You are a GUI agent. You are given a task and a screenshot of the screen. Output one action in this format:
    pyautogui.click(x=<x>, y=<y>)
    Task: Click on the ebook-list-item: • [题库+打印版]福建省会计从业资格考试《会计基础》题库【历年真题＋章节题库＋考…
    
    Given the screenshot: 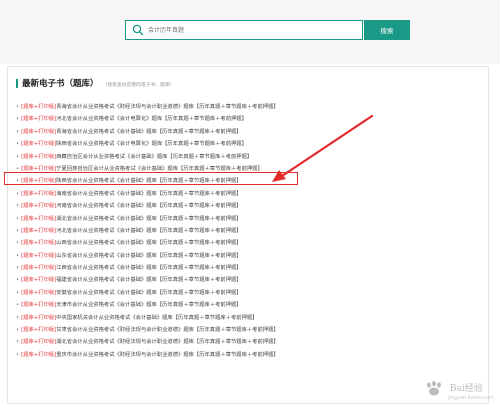 What is the action you would take?
    pyautogui.click(x=145, y=280)
    